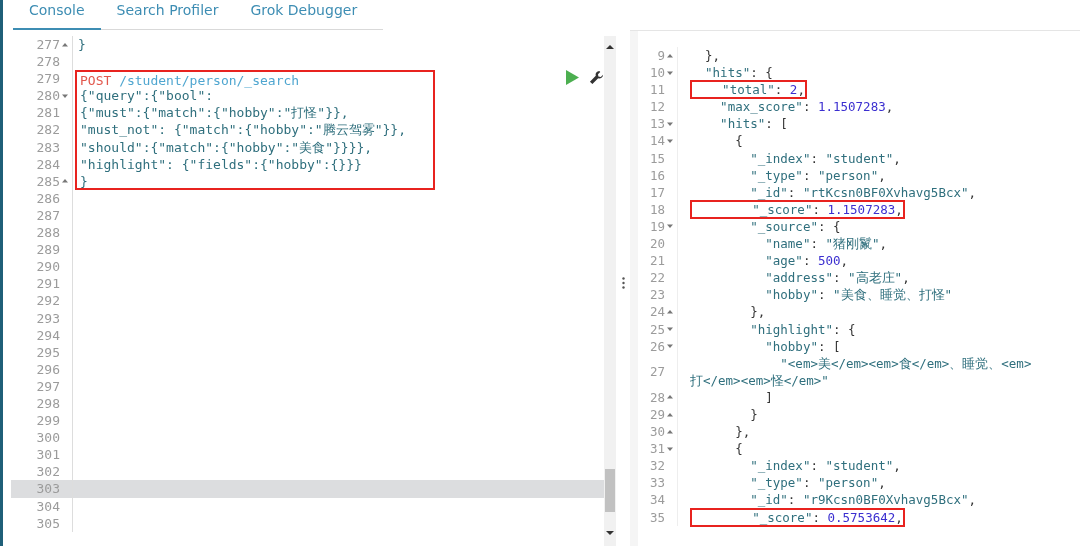 The image size is (1080, 546). What do you see at coordinates (48, 301) in the screenshot?
I see `line-number: 292` at bounding box center [48, 301].